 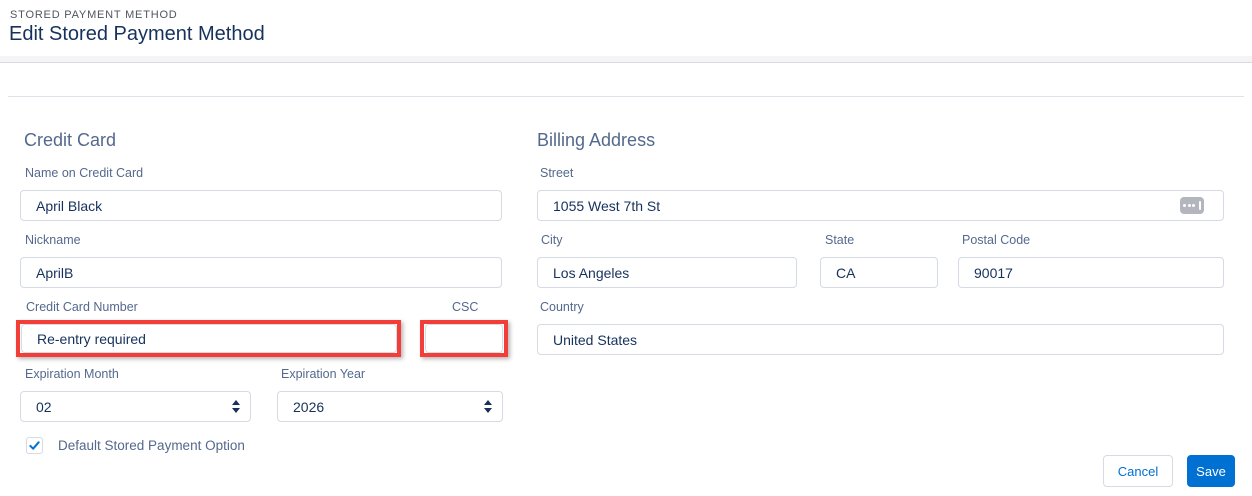 What do you see at coordinates (880, 205) in the screenshot?
I see `street-input` at bounding box center [880, 205].